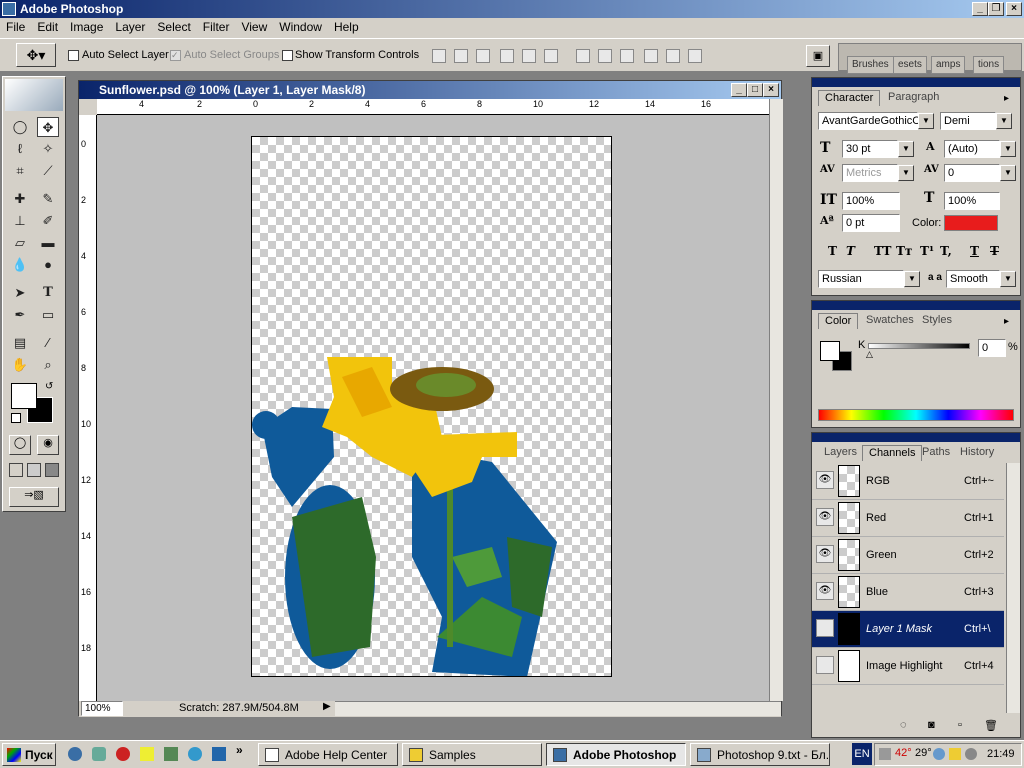 The image size is (1024, 768). What do you see at coordinates (20, 243) in the screenshot?
I see `eraser-tool-icon: ▱` at bounding box center [20, 243].